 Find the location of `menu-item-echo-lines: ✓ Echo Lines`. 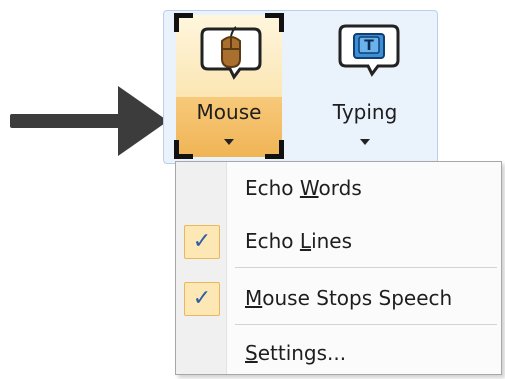

menu-item-echo-lines: ✓ Echo Lines is located at coordinates (338, 242).